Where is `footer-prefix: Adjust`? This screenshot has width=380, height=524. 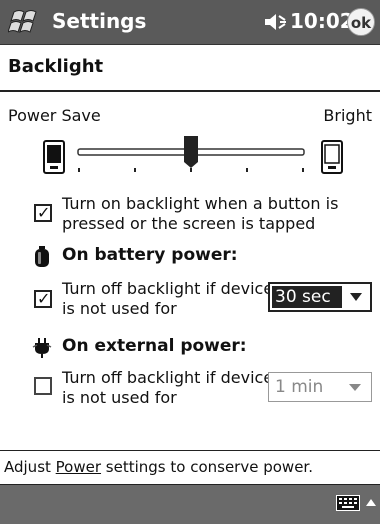
footer-prefix: Adjust is located at coordinates (30, 467).